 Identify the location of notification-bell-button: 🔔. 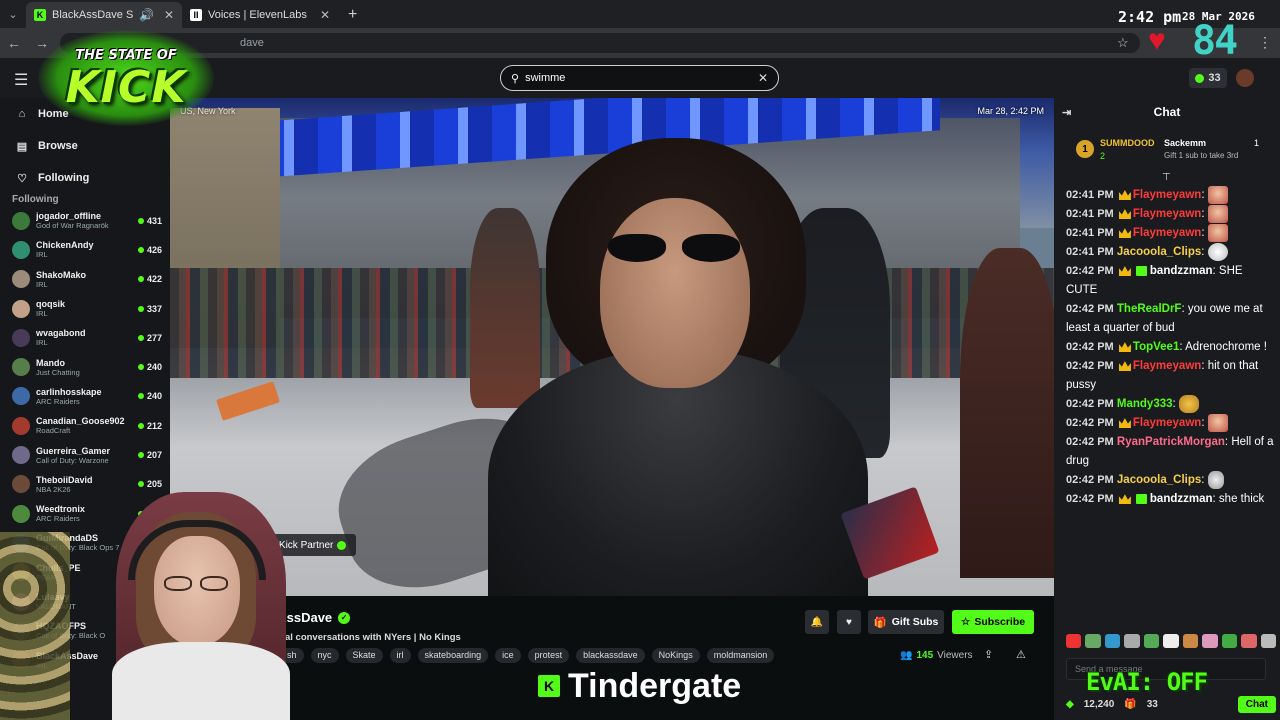
(817, 622).